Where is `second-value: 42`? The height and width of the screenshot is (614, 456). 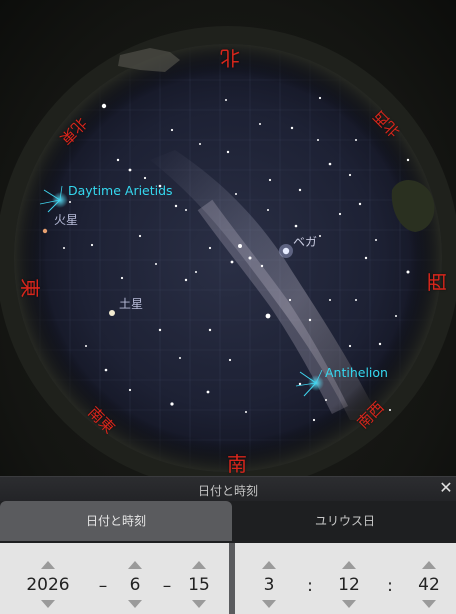
second-value: 42 is located at coordinates (427, 585).